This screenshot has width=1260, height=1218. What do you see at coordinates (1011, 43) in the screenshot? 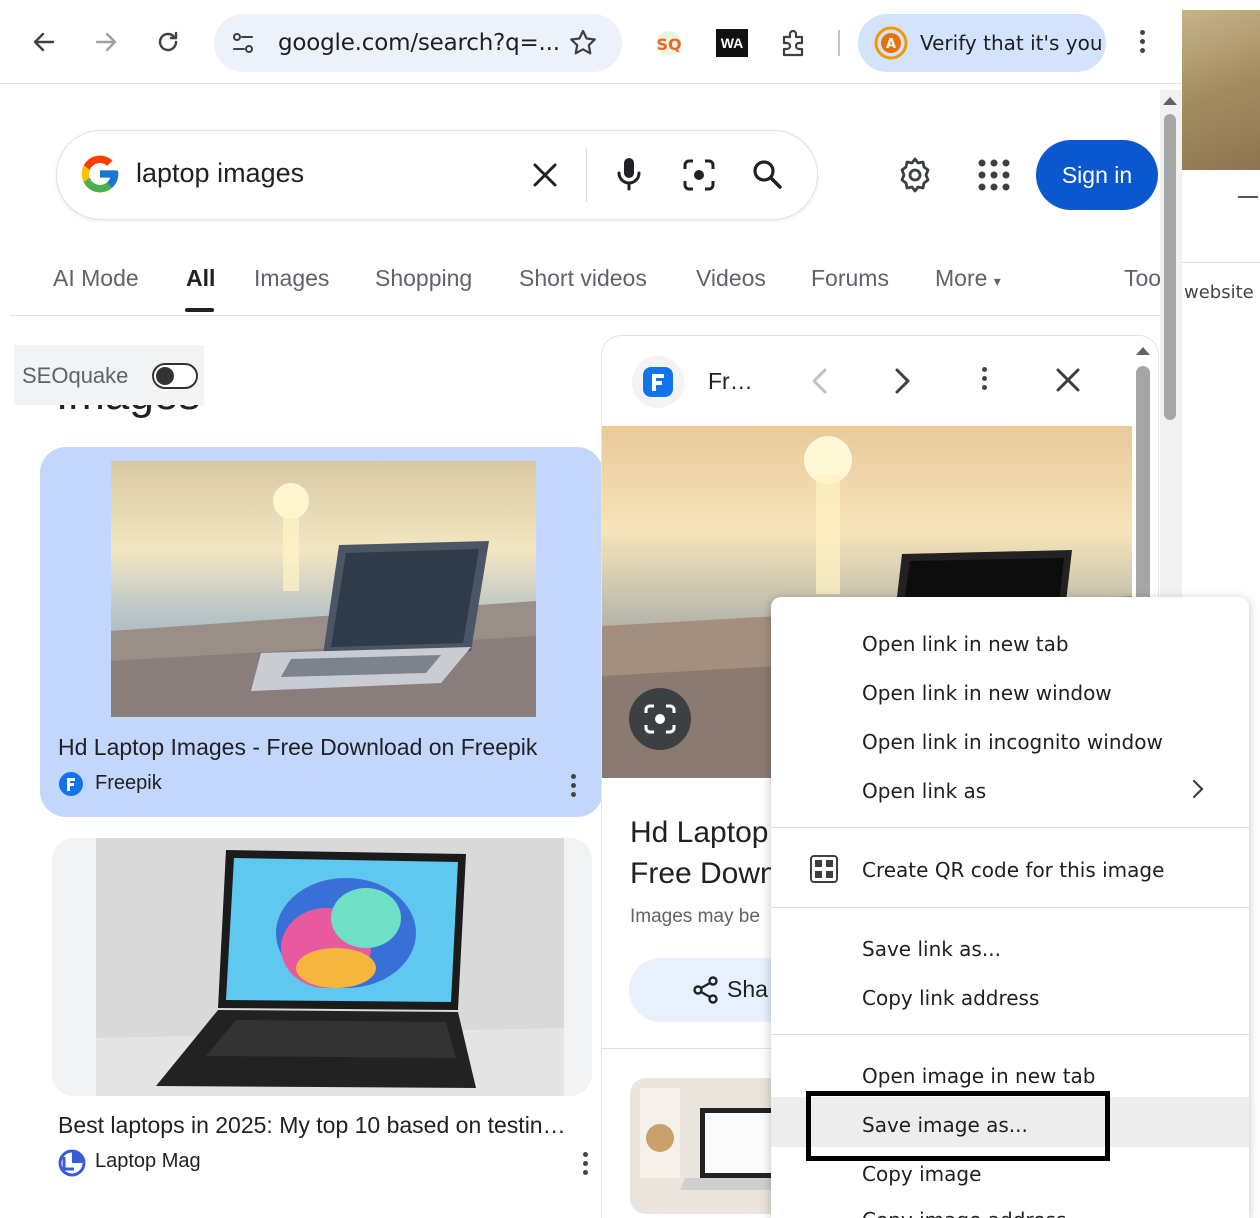
I see `verify-label: Verify that it's you` at bounding box center [1011, 43].